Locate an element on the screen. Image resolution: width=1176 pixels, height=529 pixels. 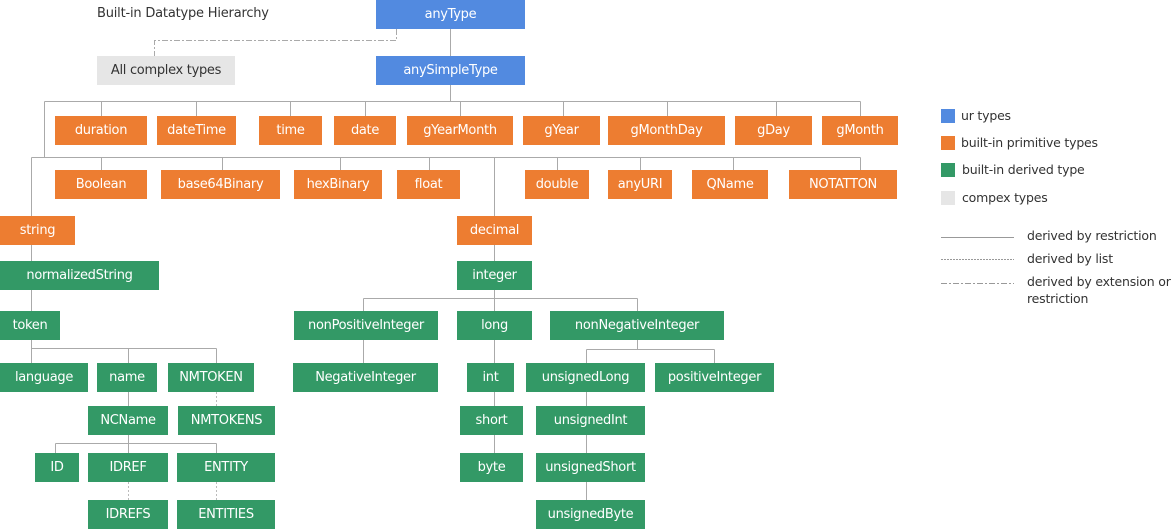
node-qname: QName is located at coordinates (730, 184).